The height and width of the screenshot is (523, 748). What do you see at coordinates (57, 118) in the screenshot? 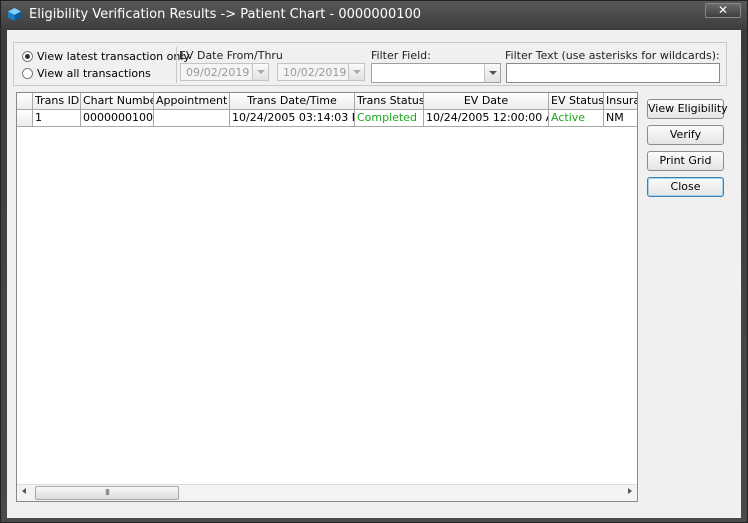
I see `cell-trans-id: 1` at bounding box center [57, 118].